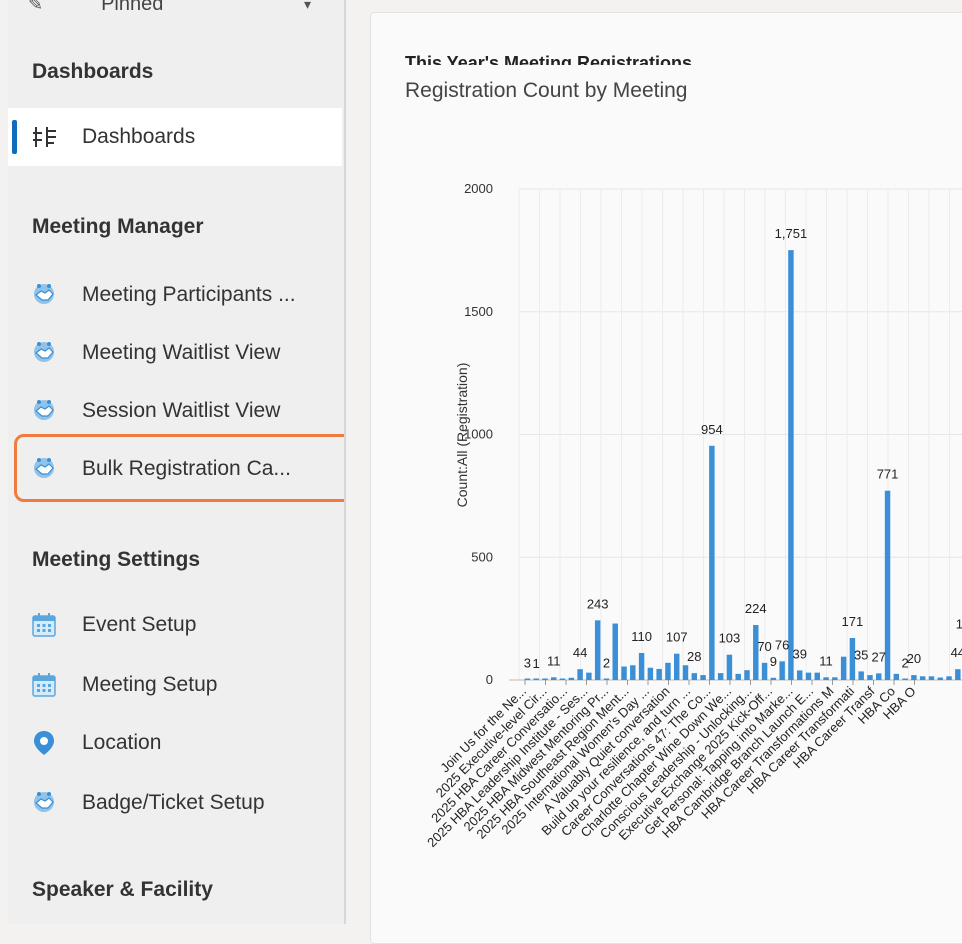 Image resolution: width=962 pixels, height=944 pixels. What do you see at coordinates (175, 803) in the screenshot?
I see `sidebar-item-badge-ticket-setup: Badge/Ticket Setup` at bounding box center [175, 803].